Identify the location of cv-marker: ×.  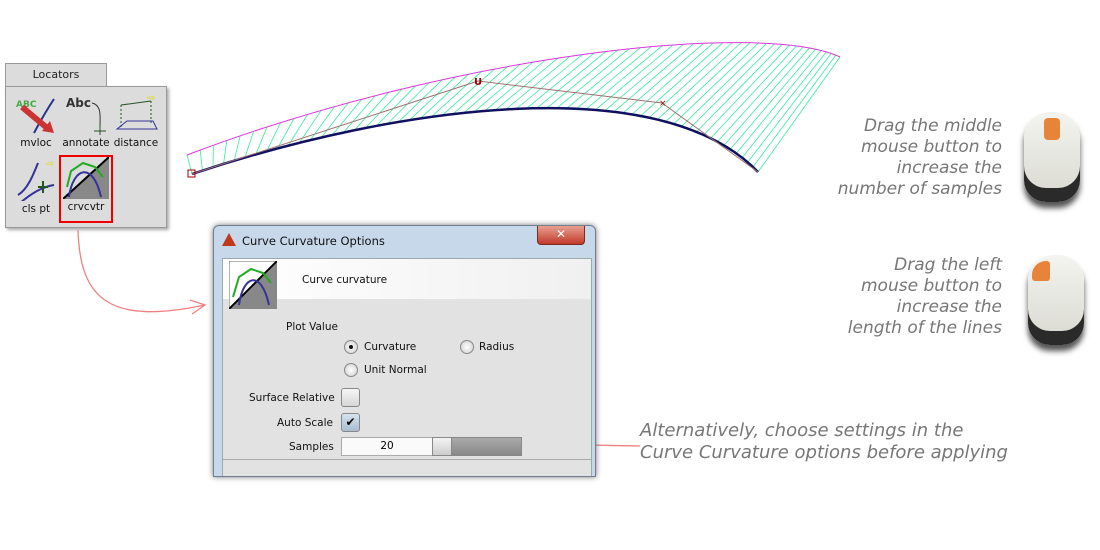
(663, 104).